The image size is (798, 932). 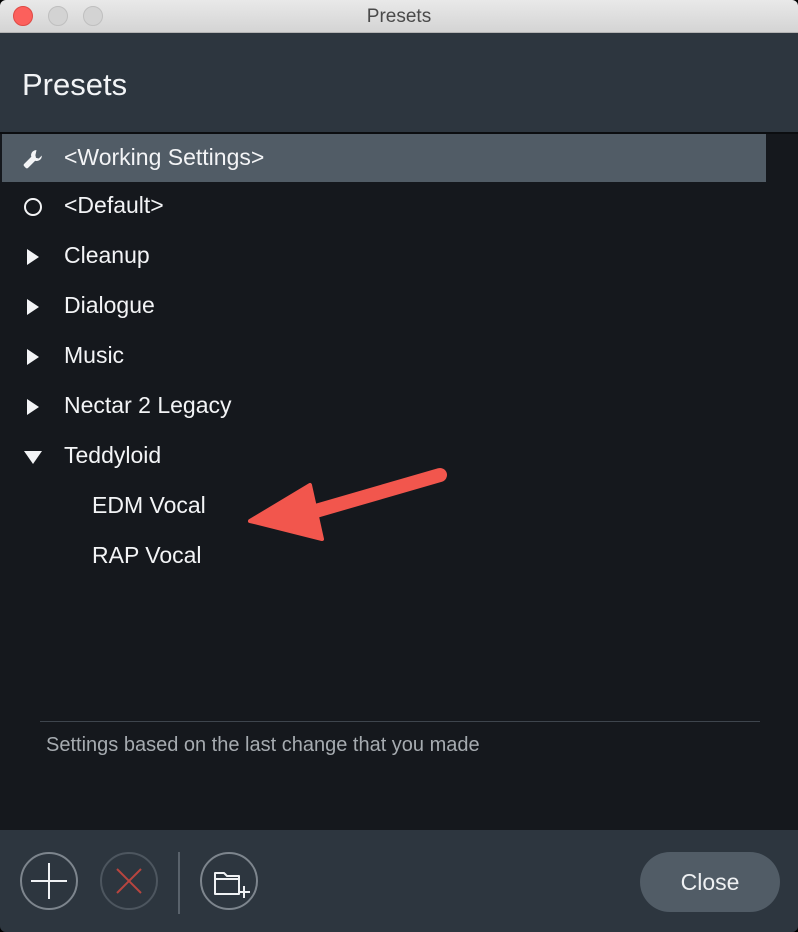 What do you see at coordinates (399, 881) in the screenshot?
I see `footer-toolbar: Close` at bounding box center [399, 881].